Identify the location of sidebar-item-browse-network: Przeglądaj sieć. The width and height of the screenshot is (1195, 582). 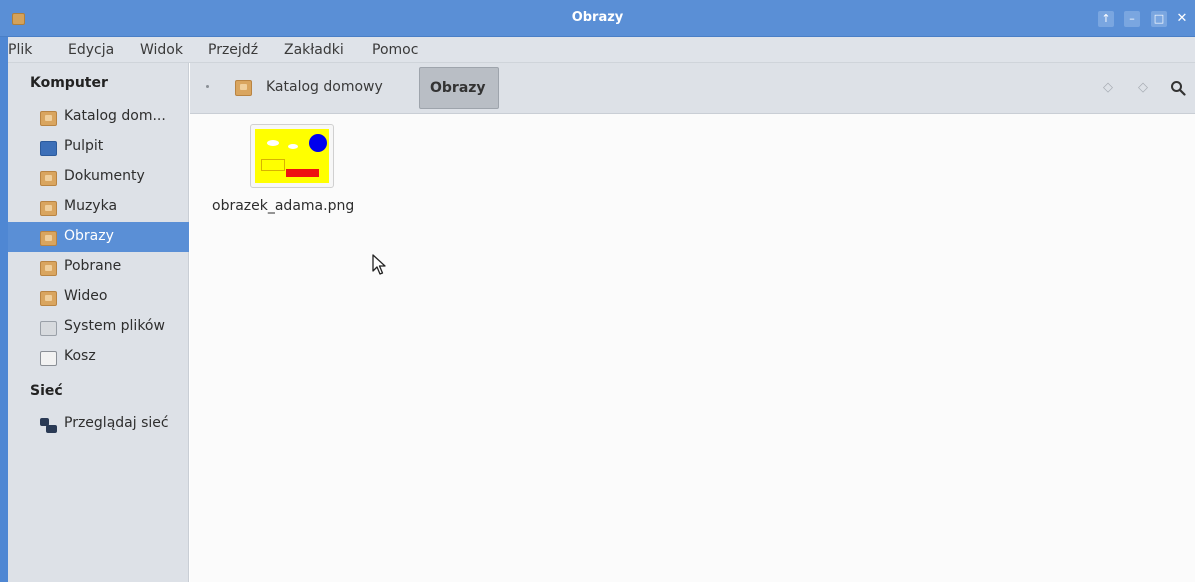
(98, 424).